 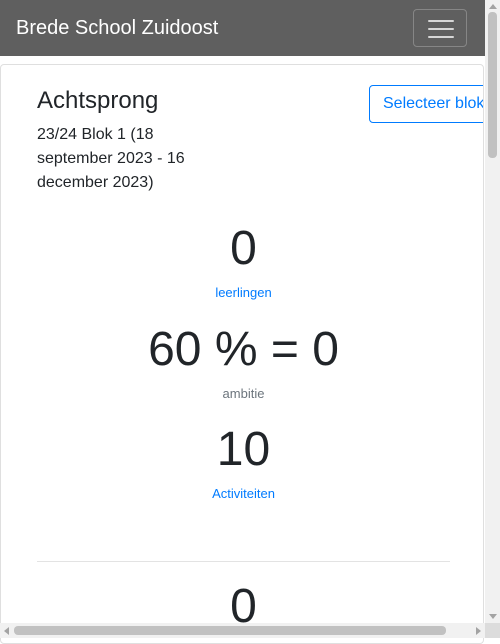 I want to click on stat-activities: 10 Activiteiten, so click(x=243, y=462).